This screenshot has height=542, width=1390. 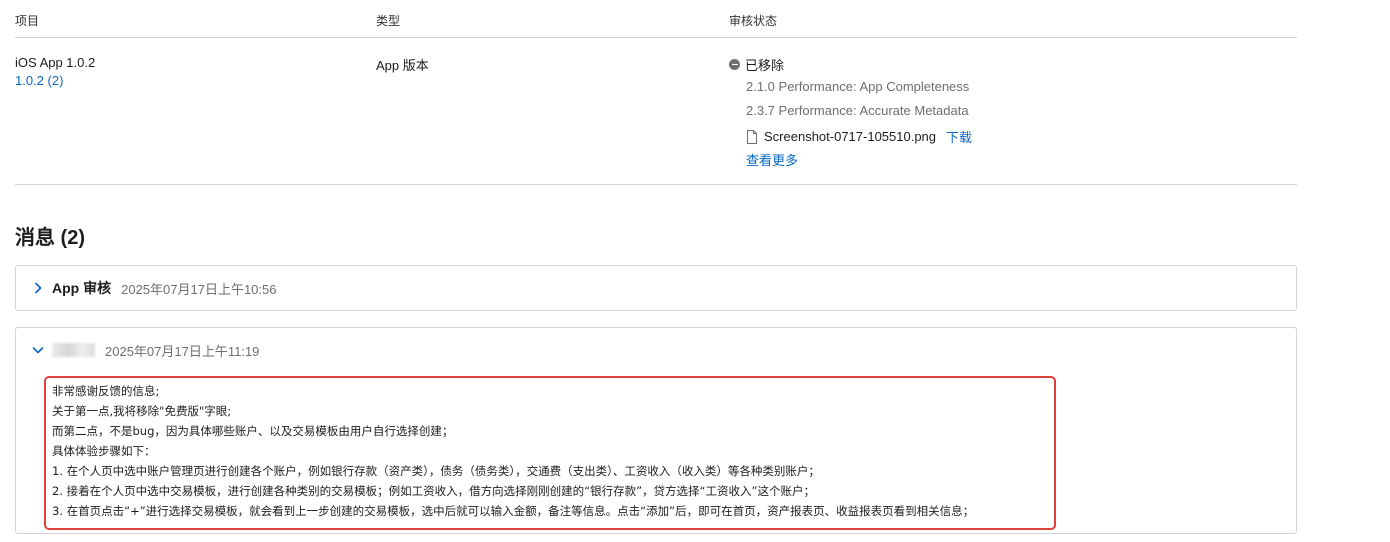 I want to click on item-name: iOS App 1.0.2, so click(x=55, y=62).